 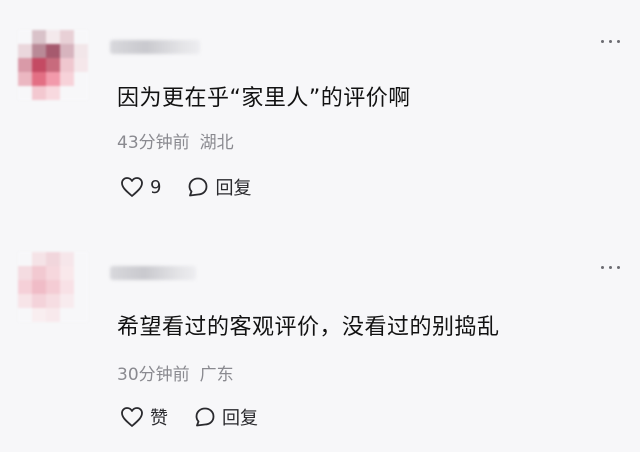 What do you see at coordinates (189, 417) in the screenshot?
I see `comment-actions: 赞 回复` at bounding box center [189, 417].